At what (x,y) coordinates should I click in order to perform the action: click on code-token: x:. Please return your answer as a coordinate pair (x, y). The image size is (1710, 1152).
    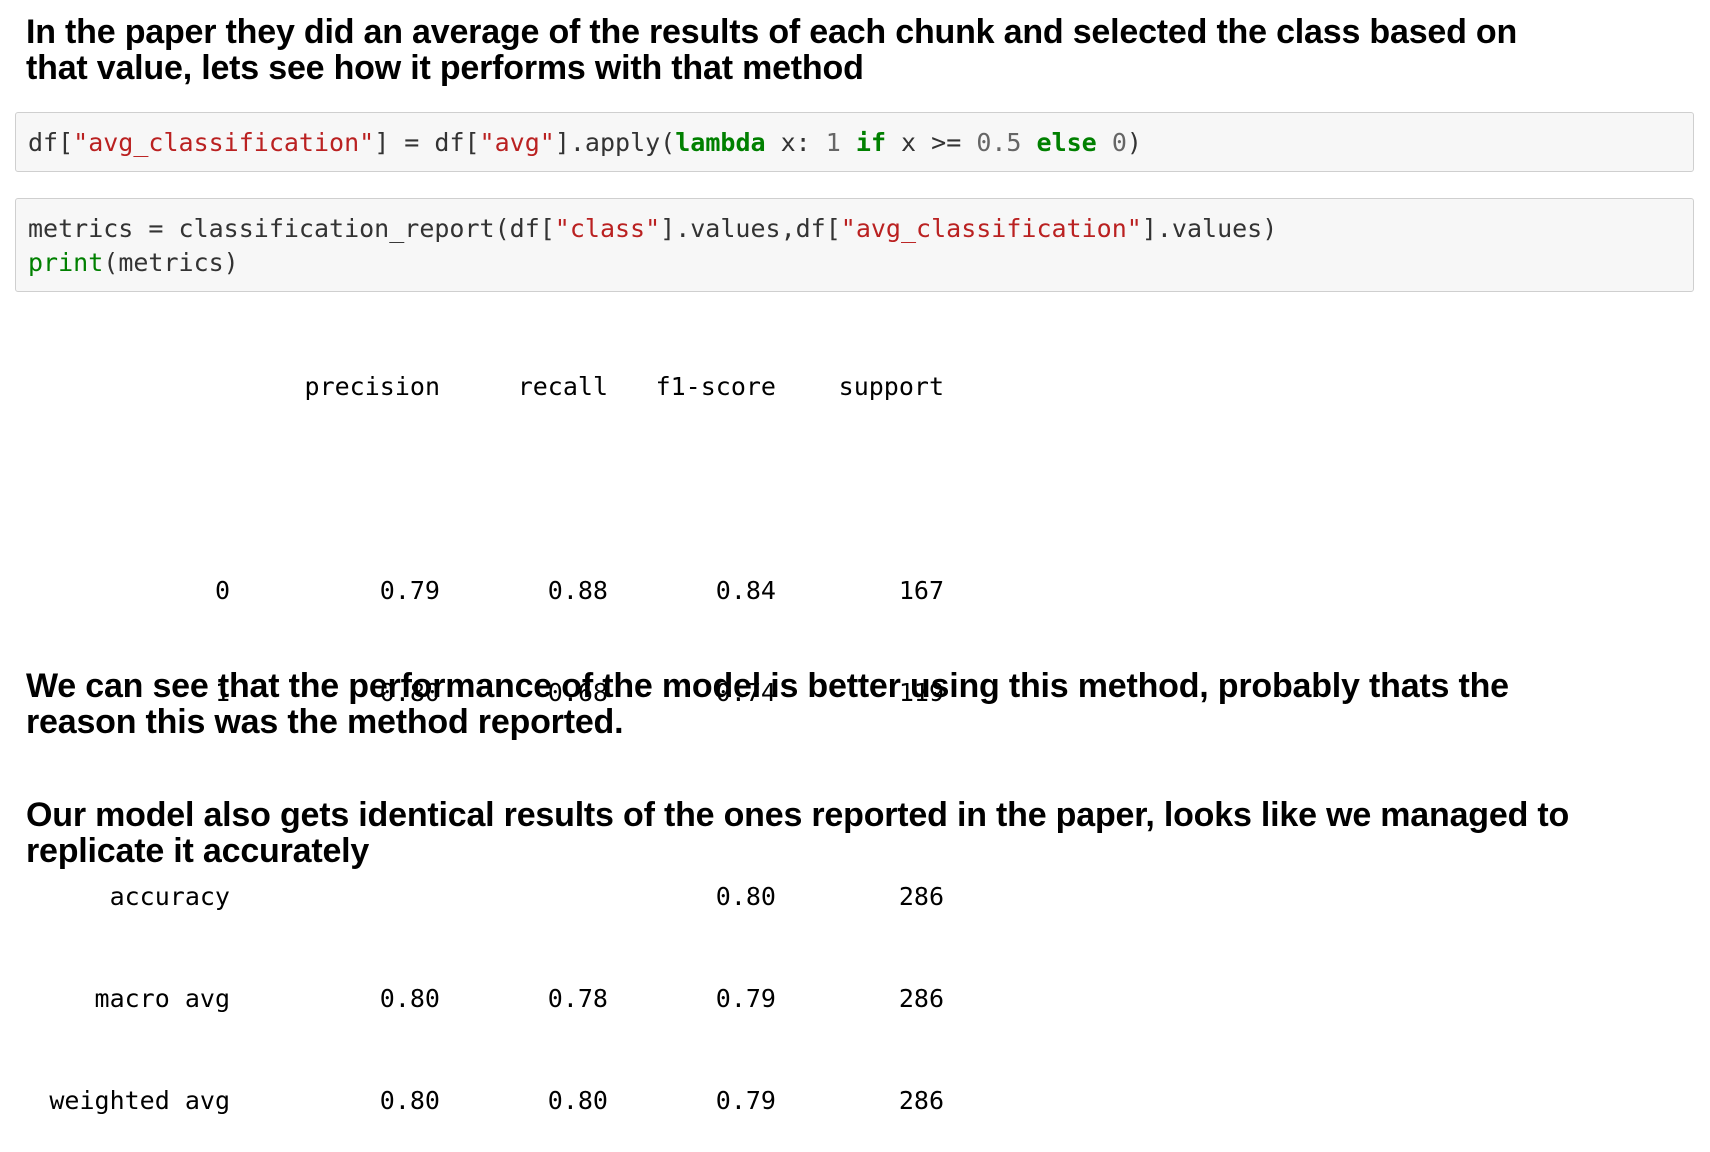
    Looking at the image, I should click on (795, 142).